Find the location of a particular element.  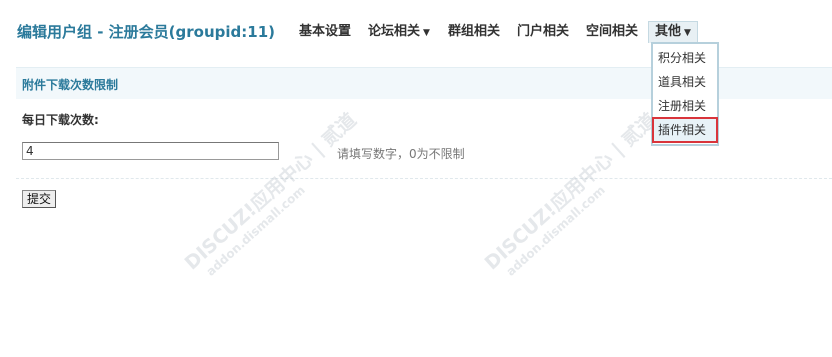

menu-item-plugins: 插件相关 is located at coordinates (685, 130).